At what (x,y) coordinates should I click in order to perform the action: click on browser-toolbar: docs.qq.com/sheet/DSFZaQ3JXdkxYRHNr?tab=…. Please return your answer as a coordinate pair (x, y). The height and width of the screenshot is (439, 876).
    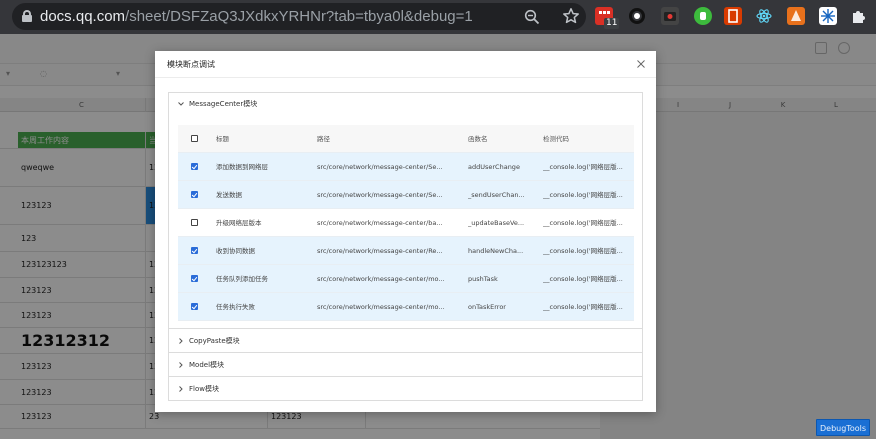
    Looking at the image, I should click on (438, 17).